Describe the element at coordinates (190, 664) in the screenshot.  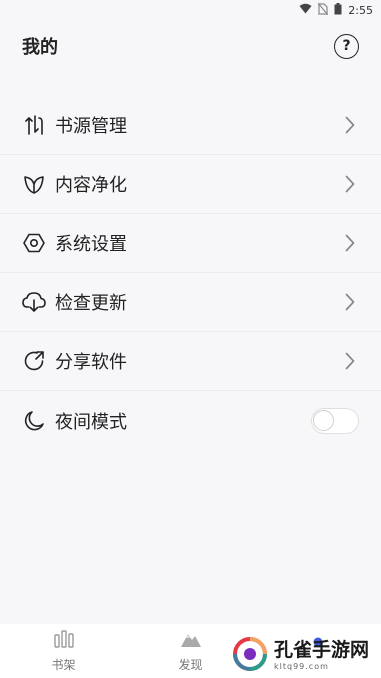
I see `nav-label: 发现` at that location.